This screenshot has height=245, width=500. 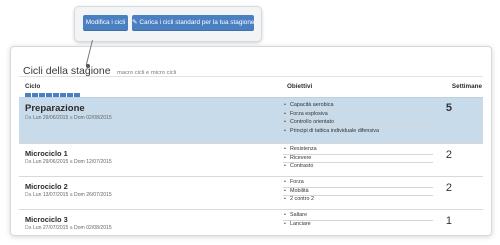 I want to click on cycle-dates: Da Lun 13/07/2015 a Dom 26/07/2015, so click(x=68, y=195).